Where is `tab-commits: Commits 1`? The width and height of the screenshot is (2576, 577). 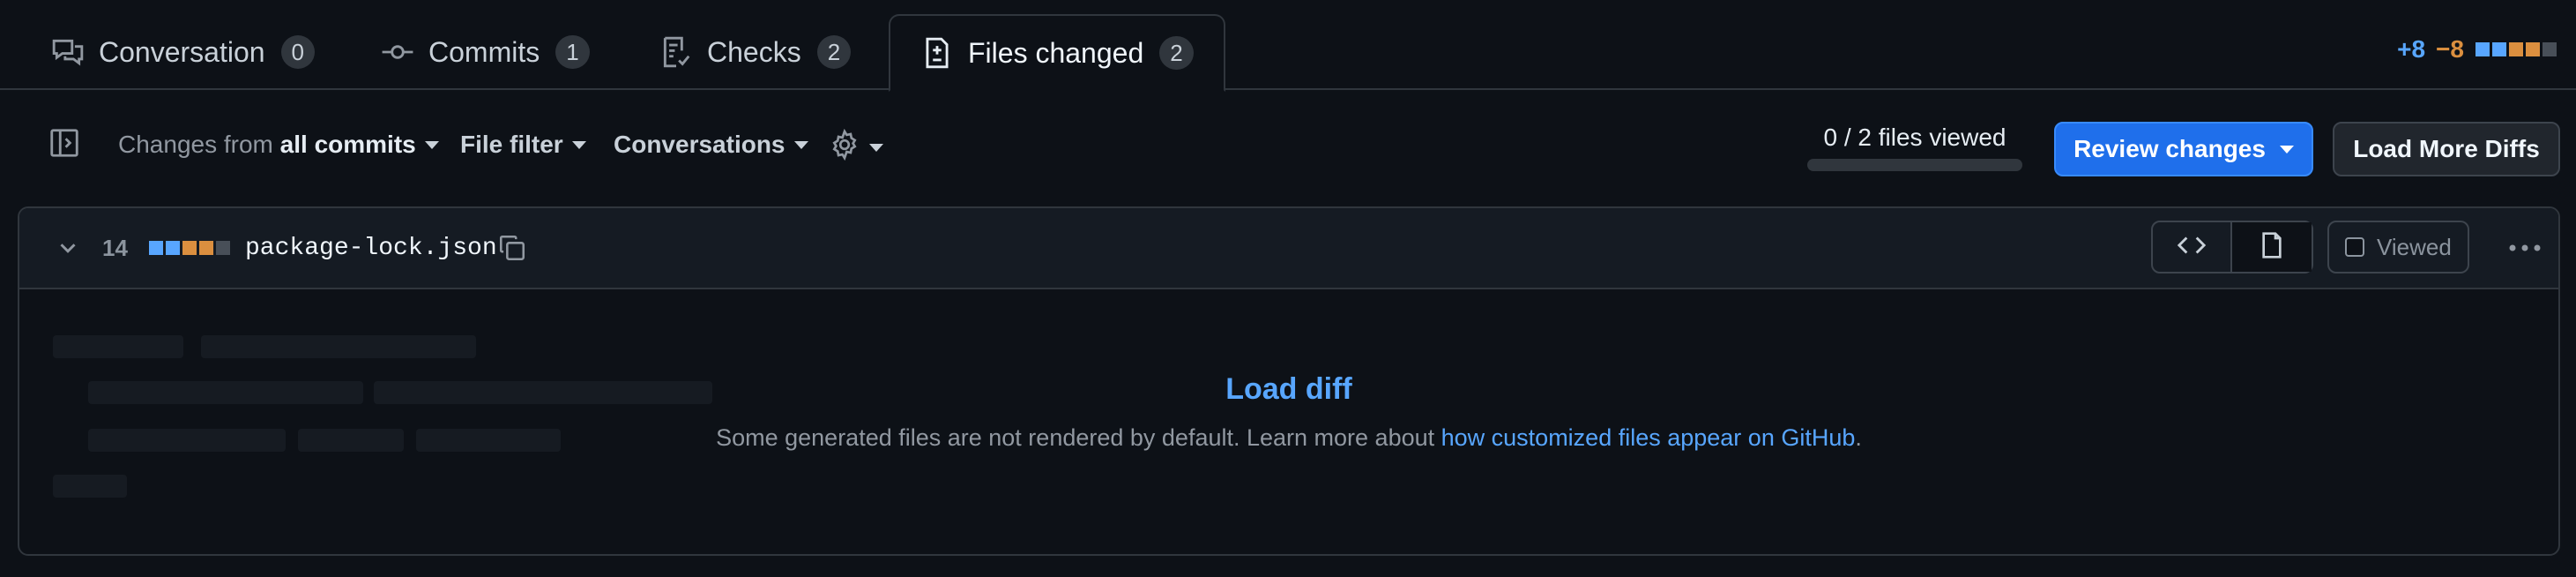 tab-commits: Commits 1 is located at coordinates (485, 52).